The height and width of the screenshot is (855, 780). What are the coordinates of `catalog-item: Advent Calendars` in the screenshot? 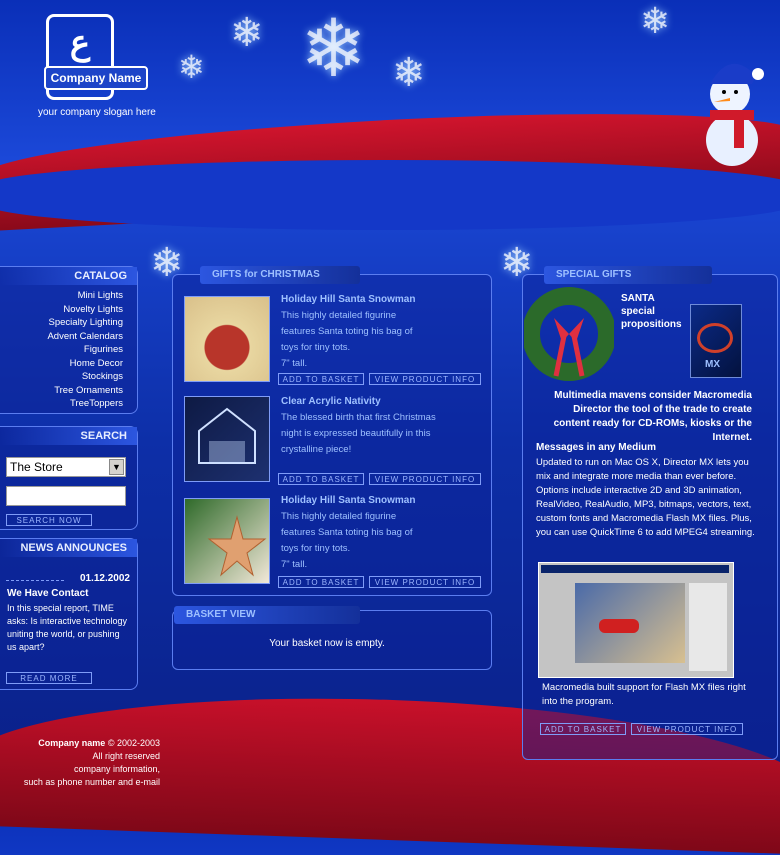 It's located at (61, 337).